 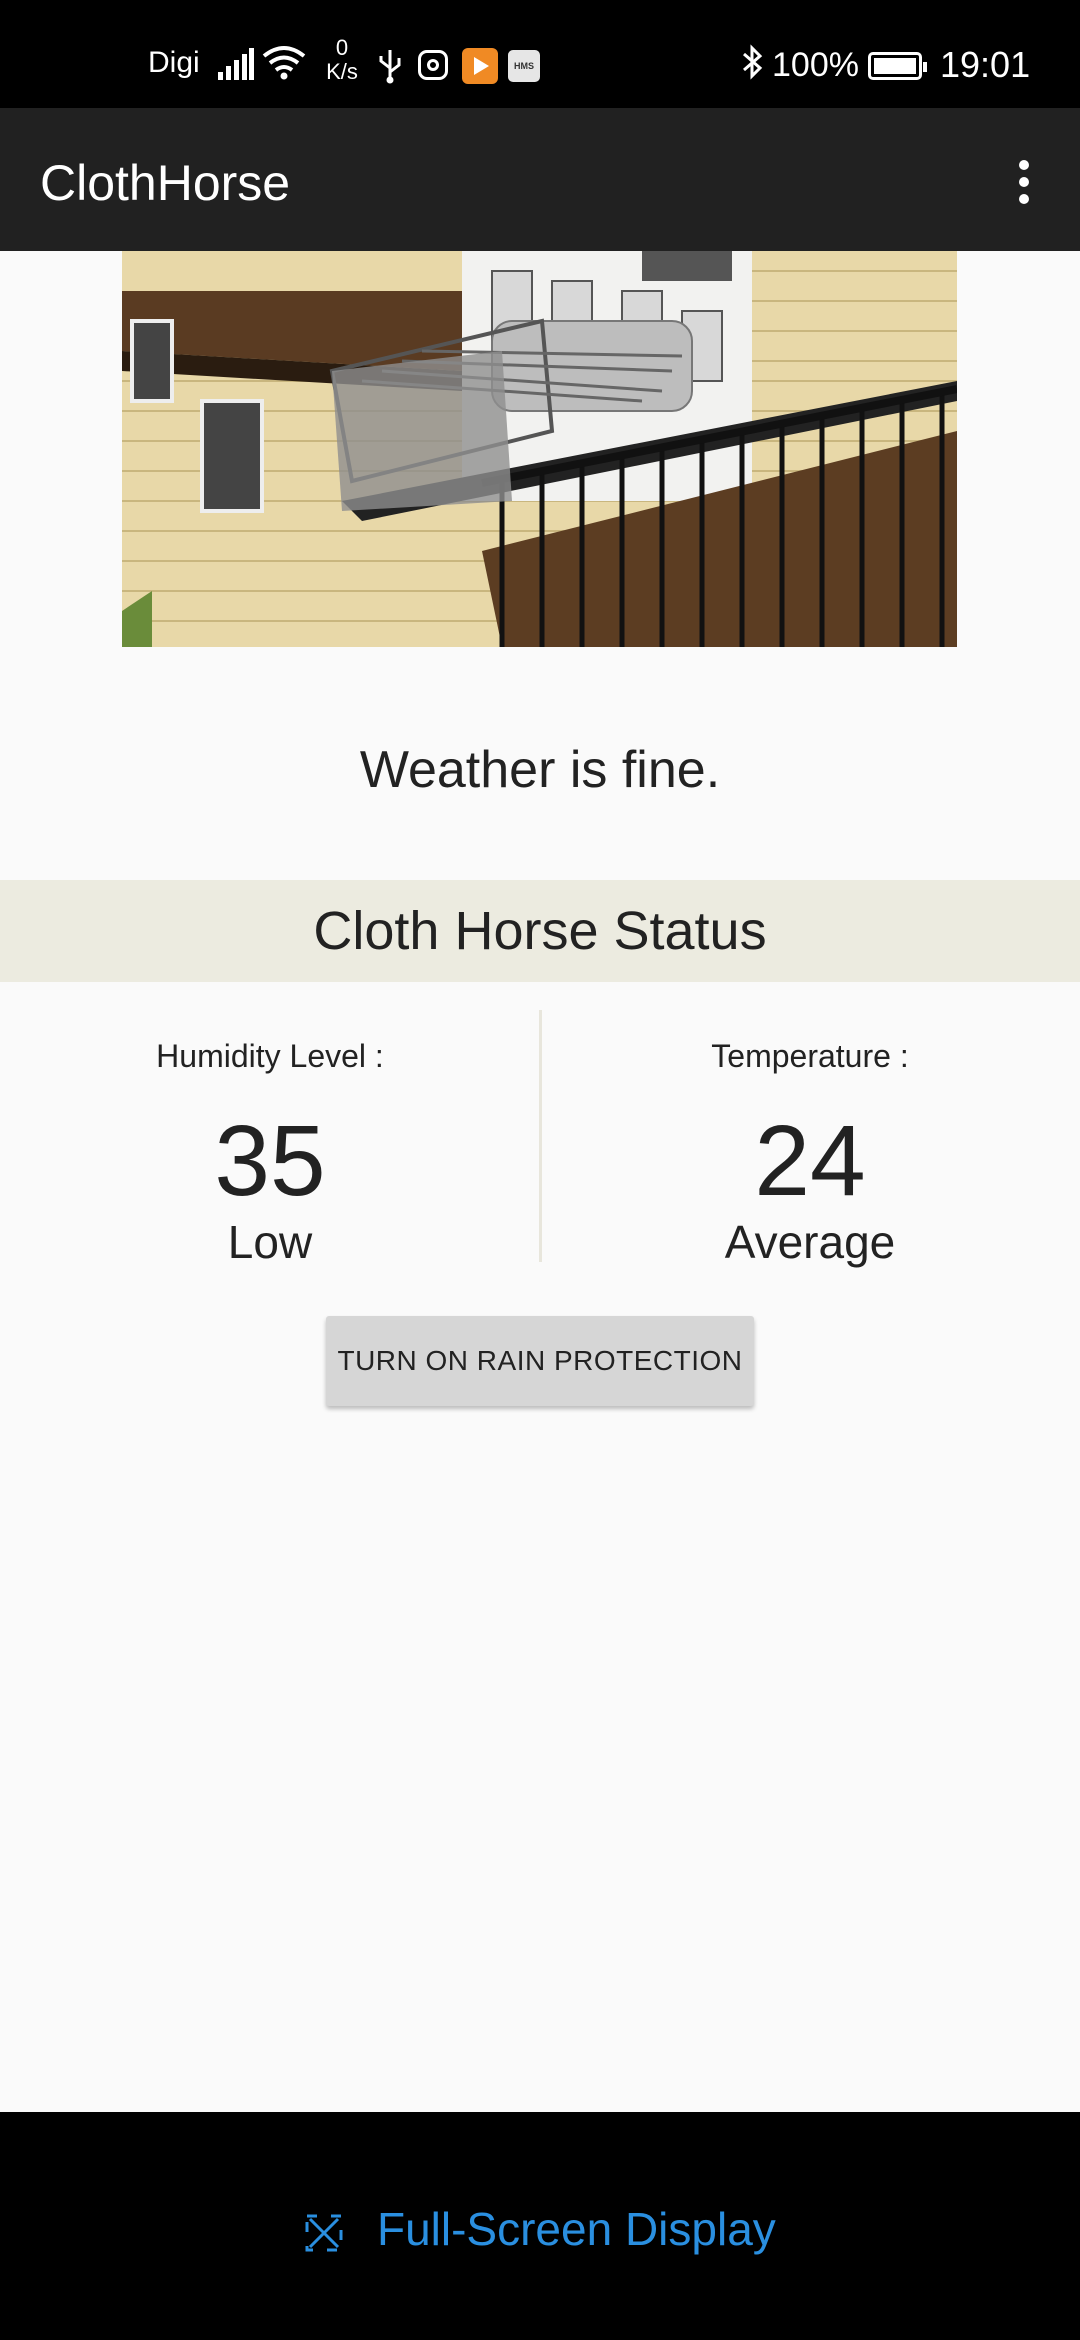 I want to click on rain-protection-button: TURN ON RAIN PROTECTION, so click(x=540, y=1361).